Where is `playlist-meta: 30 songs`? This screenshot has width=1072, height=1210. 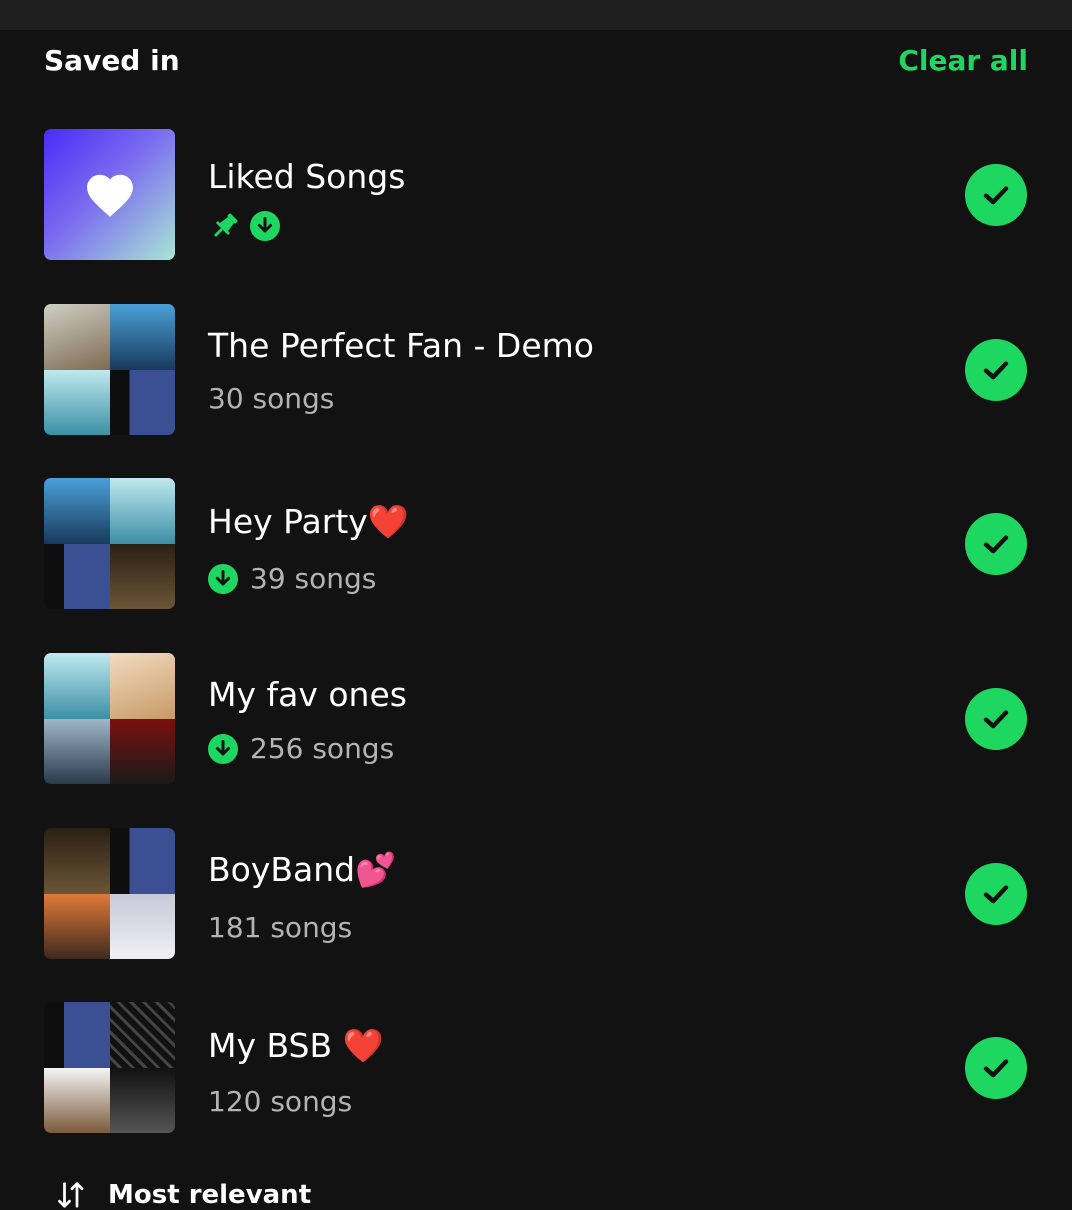 playlist-meta: 30 songs is located at coordinates (271, 399).